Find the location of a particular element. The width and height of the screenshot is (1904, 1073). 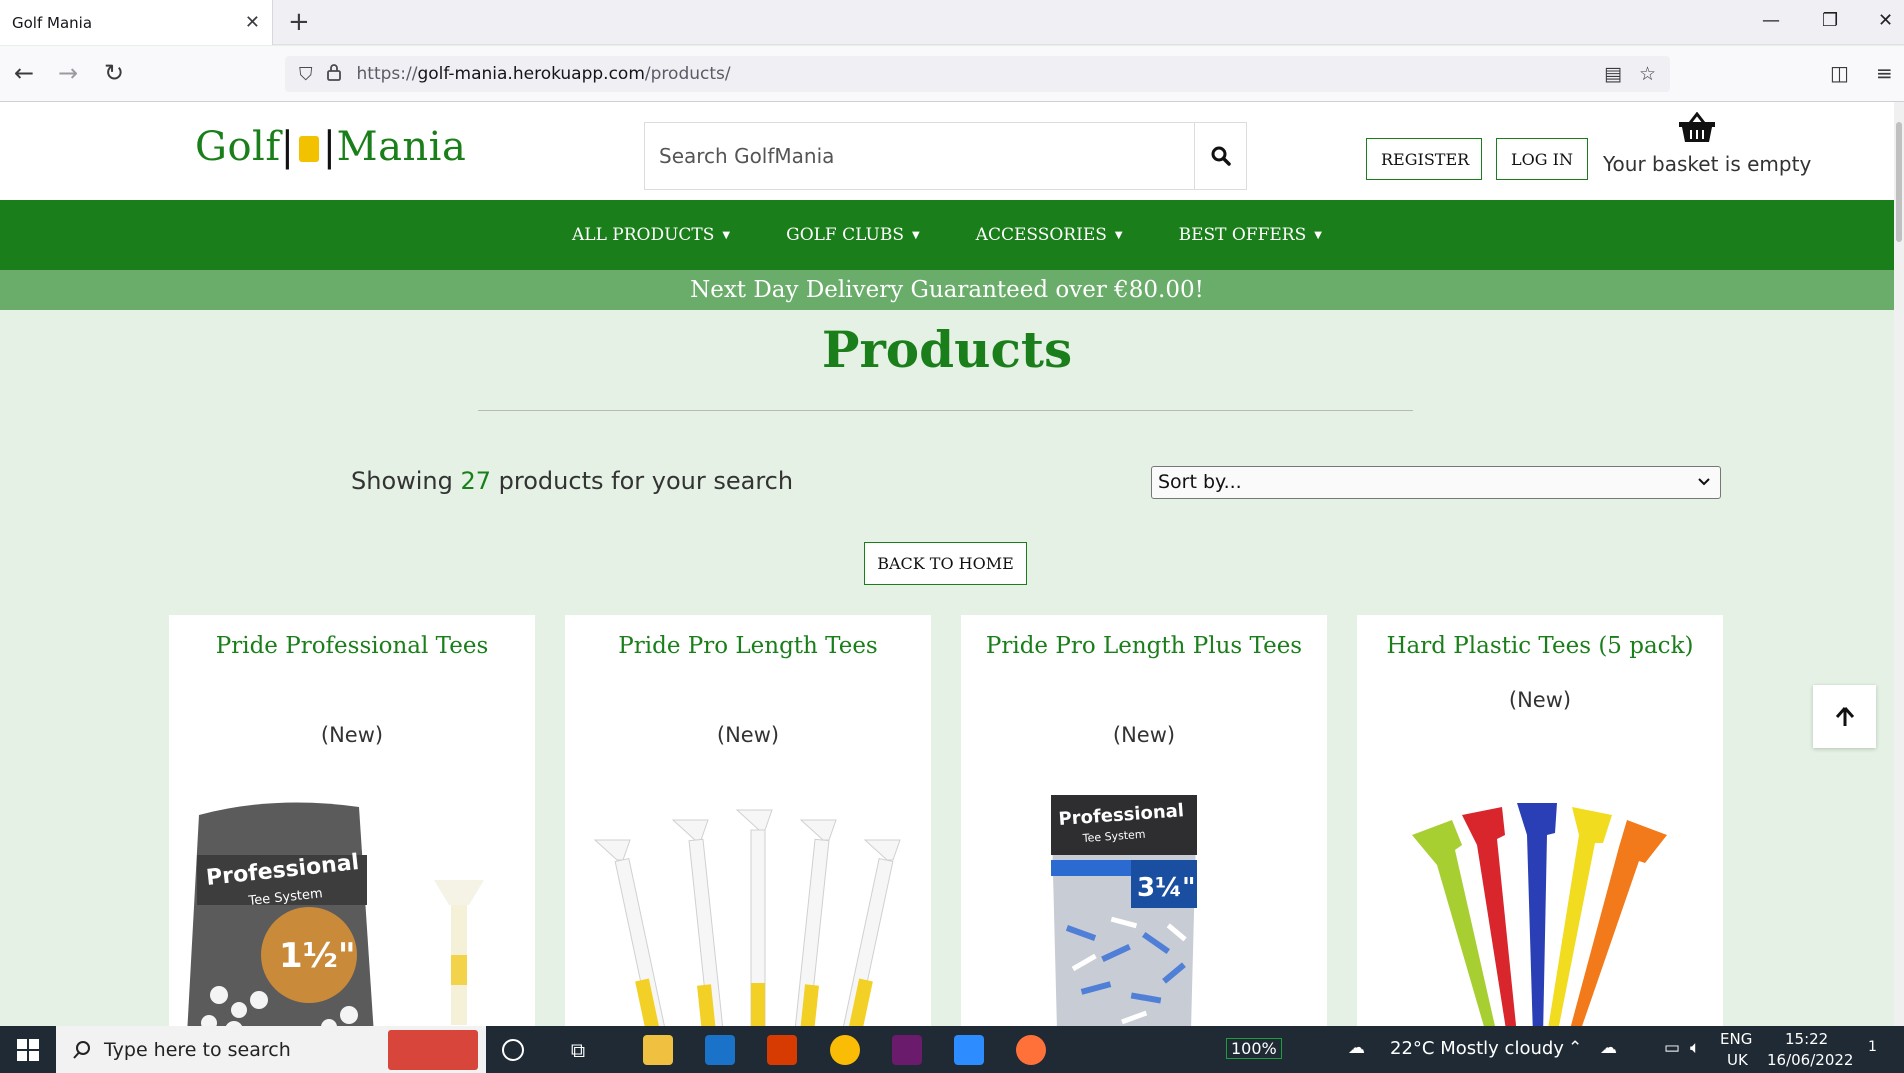

svg-text: 3¼" is located at coordinates (1166, 888).